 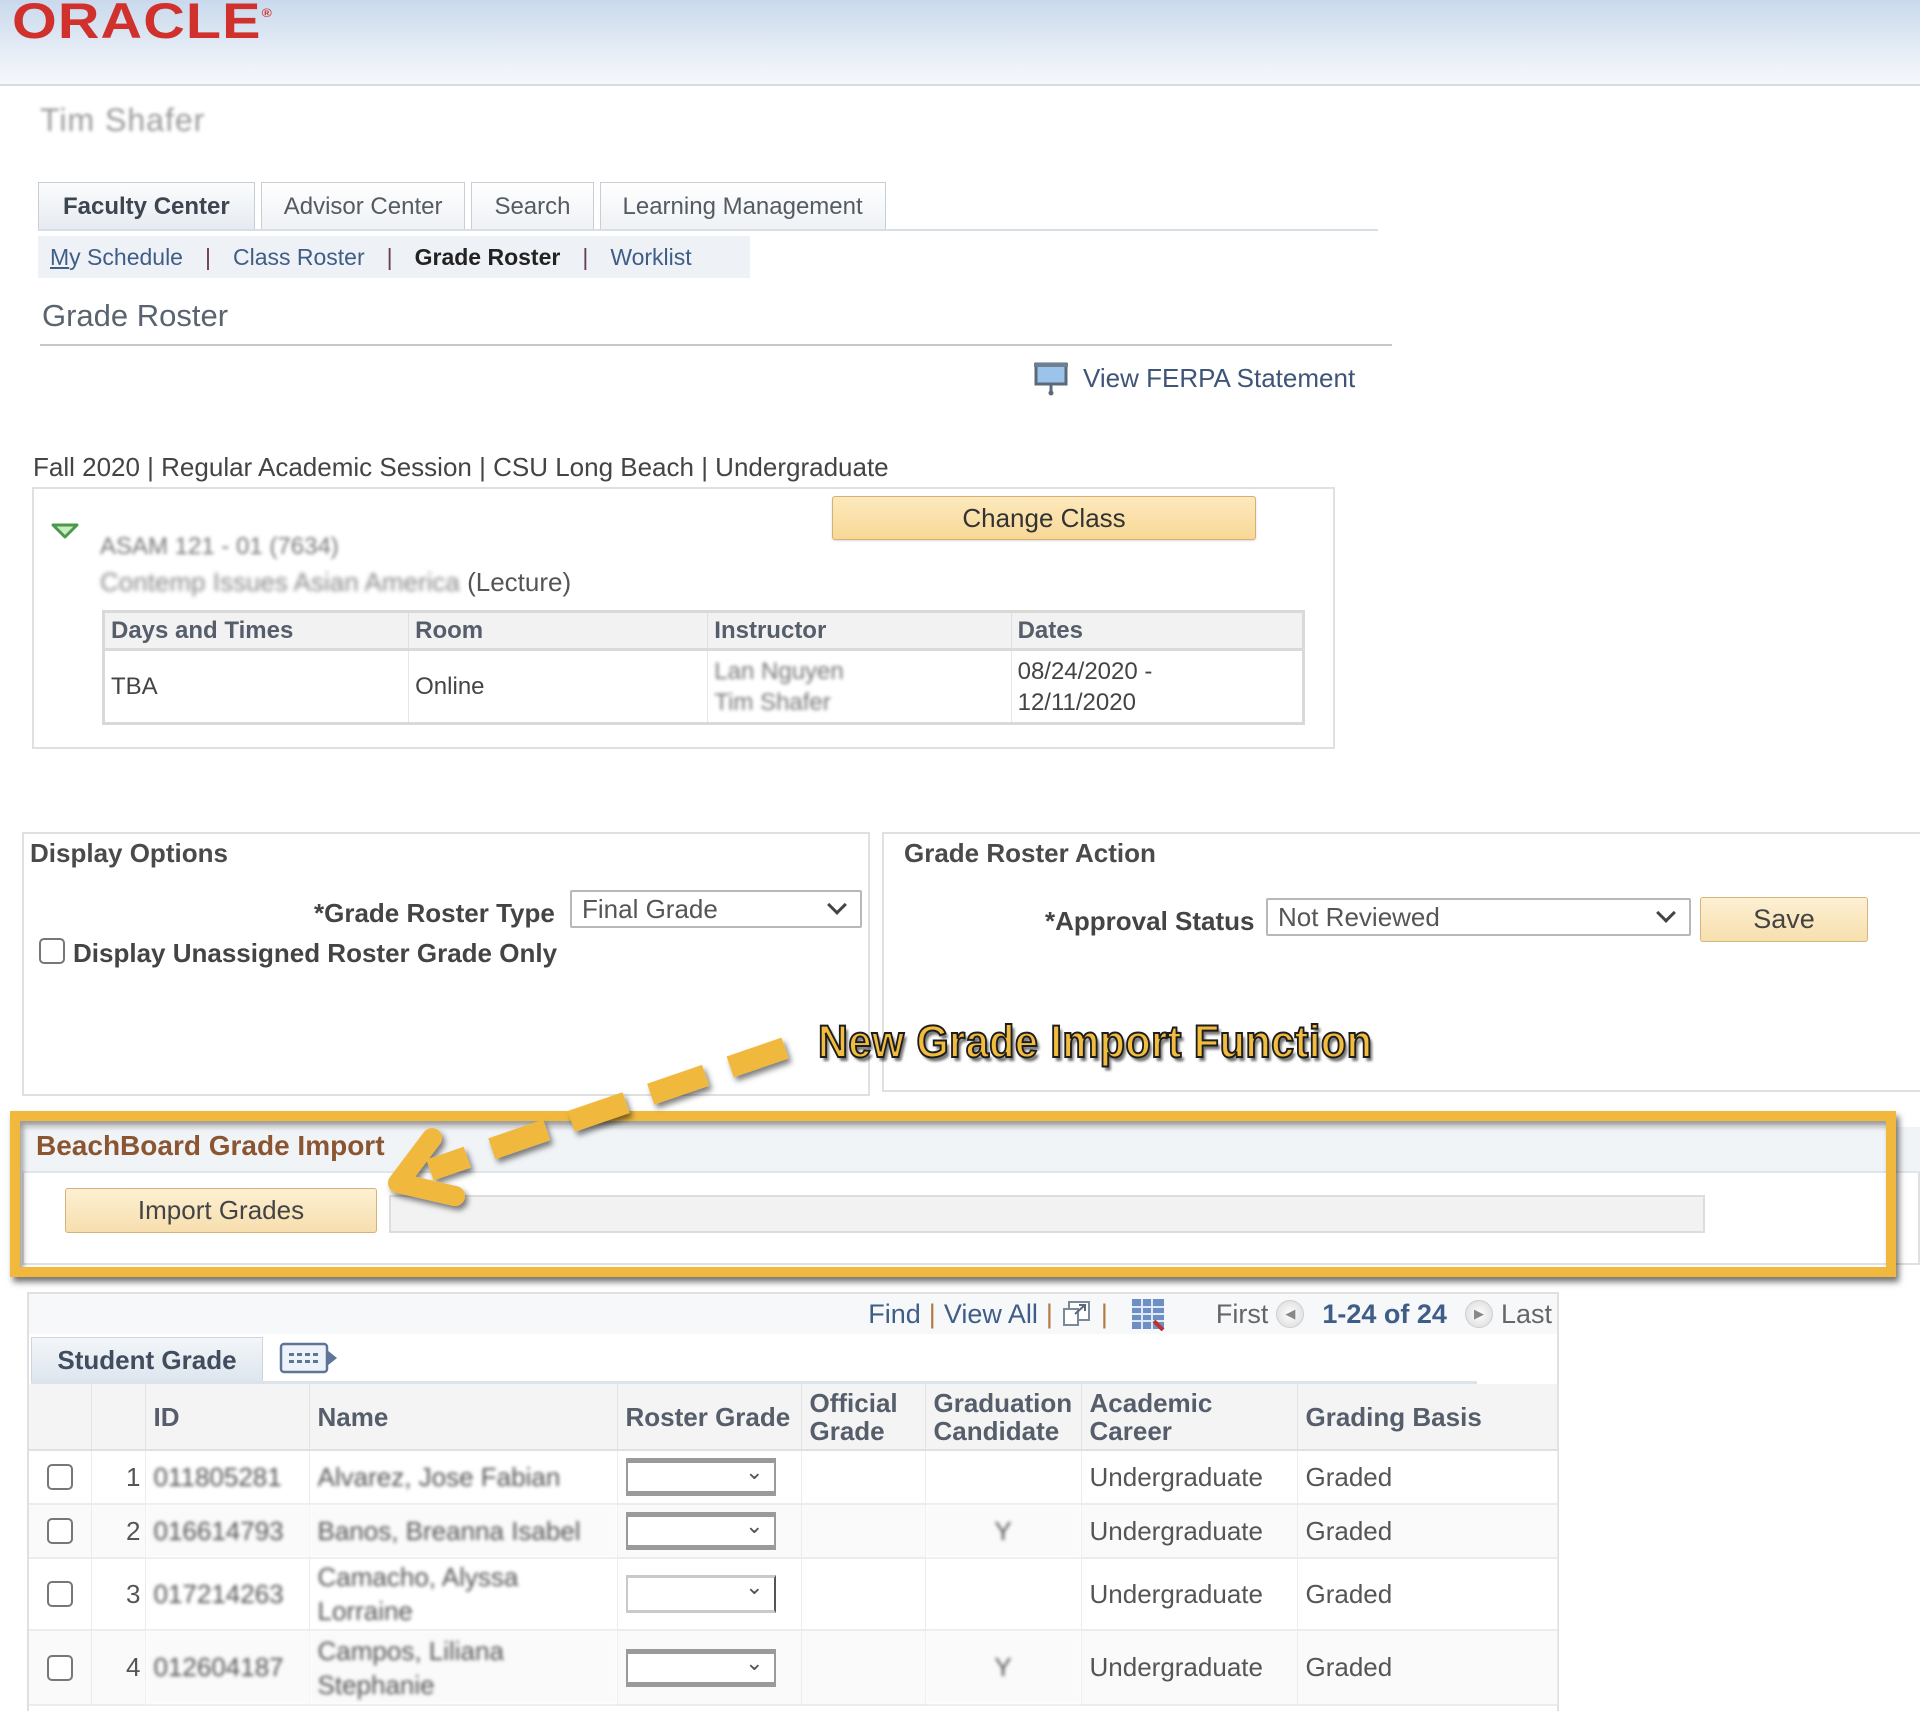 What do you see at coordinates (894, 1314) in the screenshot?
I see `find-link: Find` at bounding box center [894, 1314].